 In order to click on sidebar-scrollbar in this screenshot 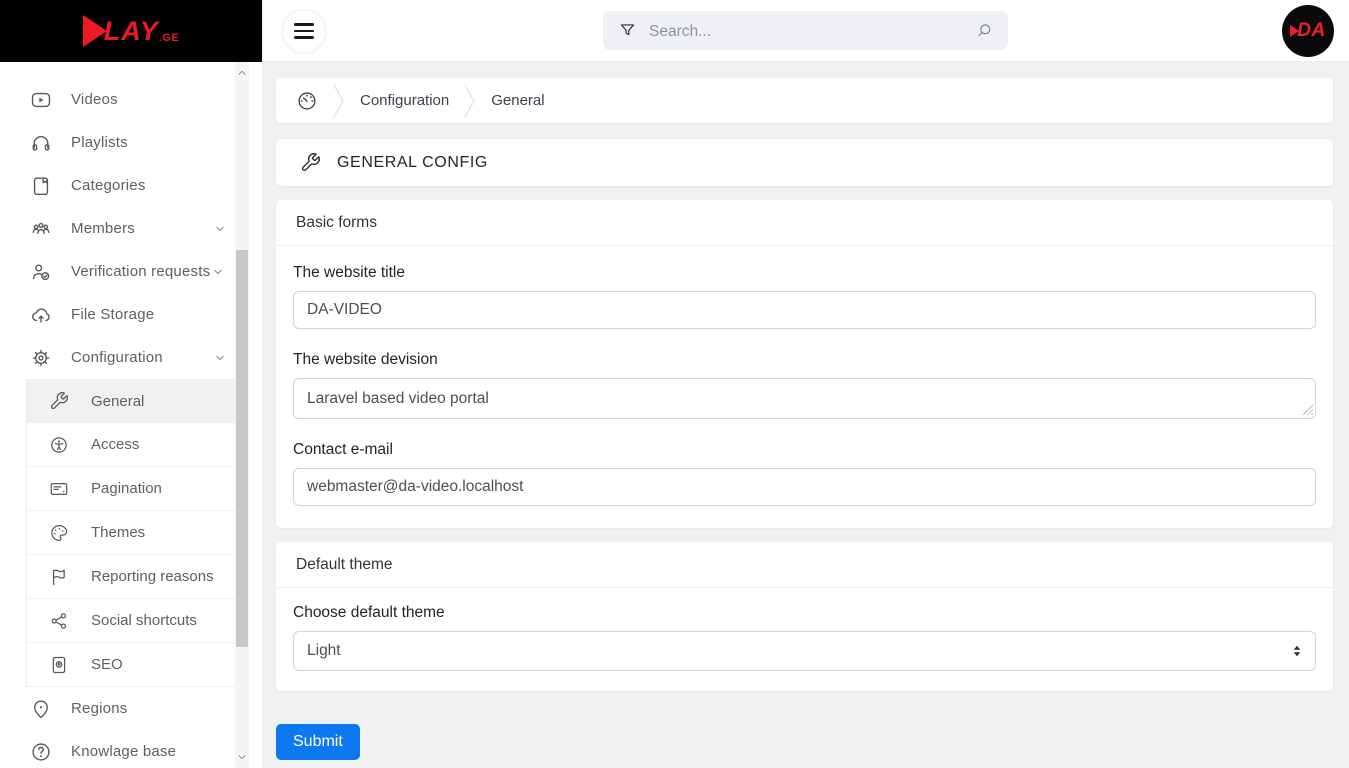, I will do `click(242, 415)`.